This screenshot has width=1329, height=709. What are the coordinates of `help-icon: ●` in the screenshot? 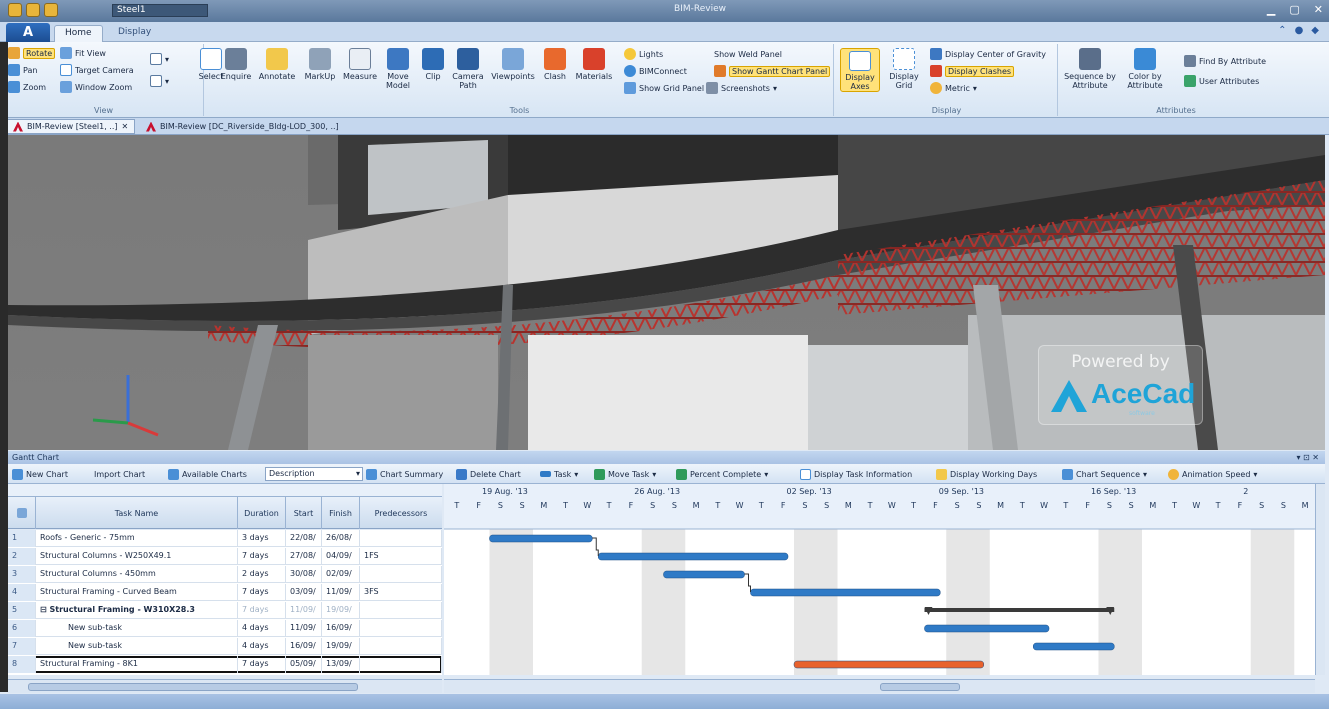 It's located at (1299, 30).